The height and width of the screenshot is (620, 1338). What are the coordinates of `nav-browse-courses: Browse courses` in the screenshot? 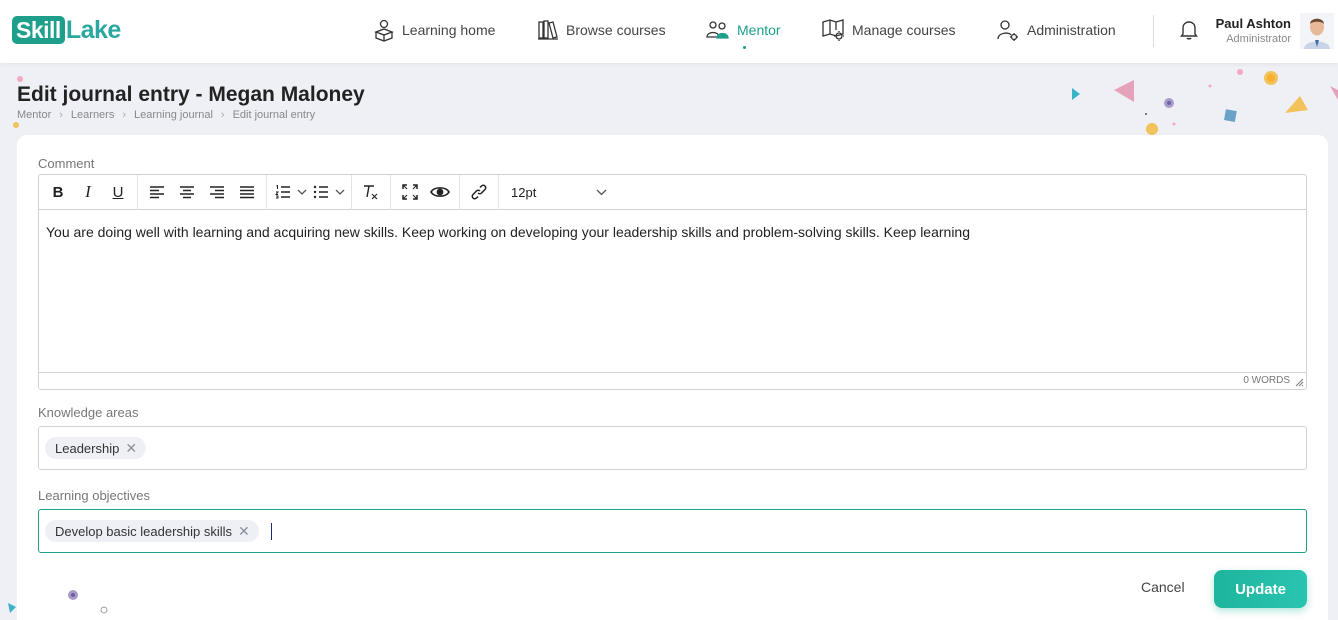 It's located at (601, 30).